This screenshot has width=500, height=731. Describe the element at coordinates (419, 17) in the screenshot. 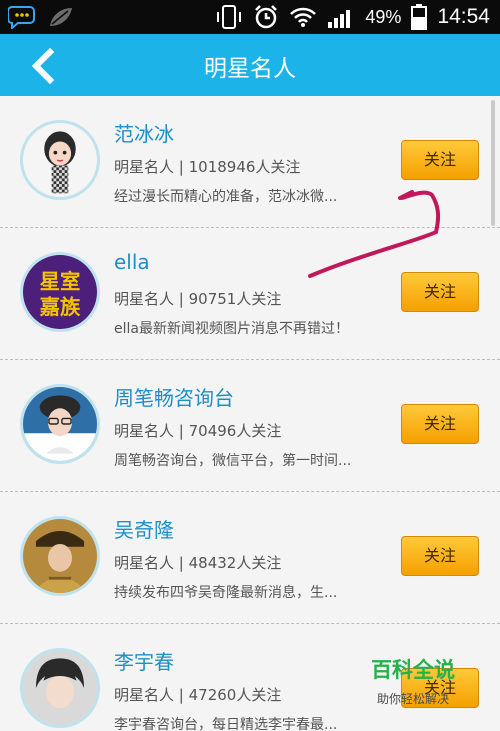

I see `battery-icon` at that location.